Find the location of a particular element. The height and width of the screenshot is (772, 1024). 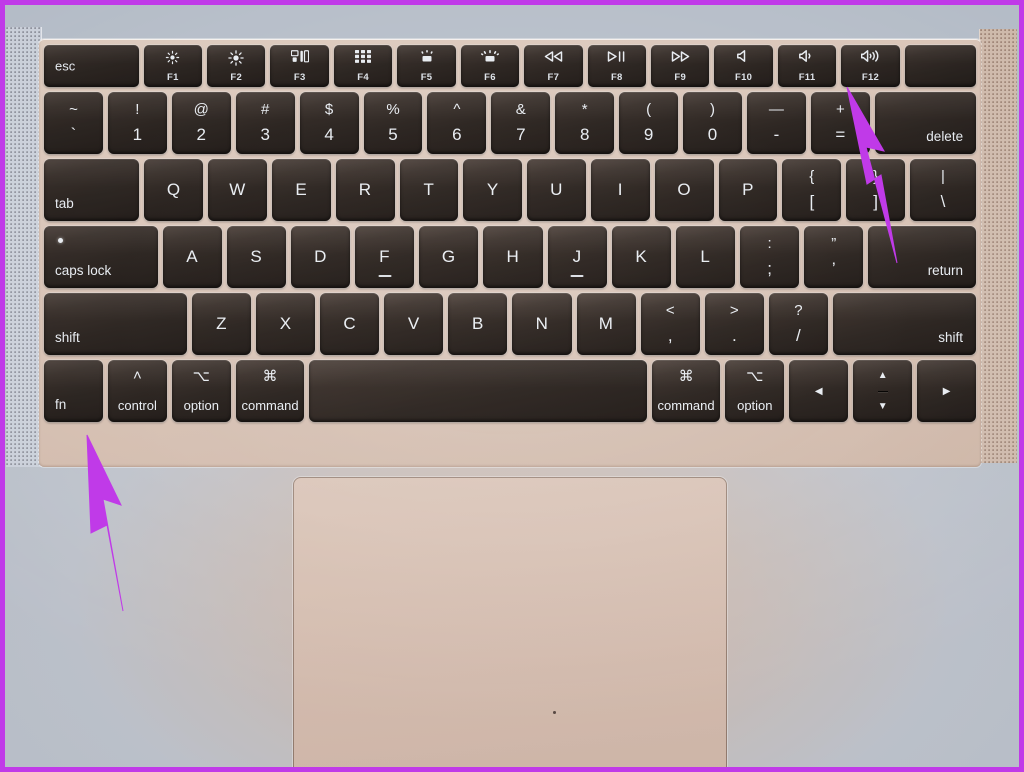

tab-key: tab is located at coordinates (92, 190).